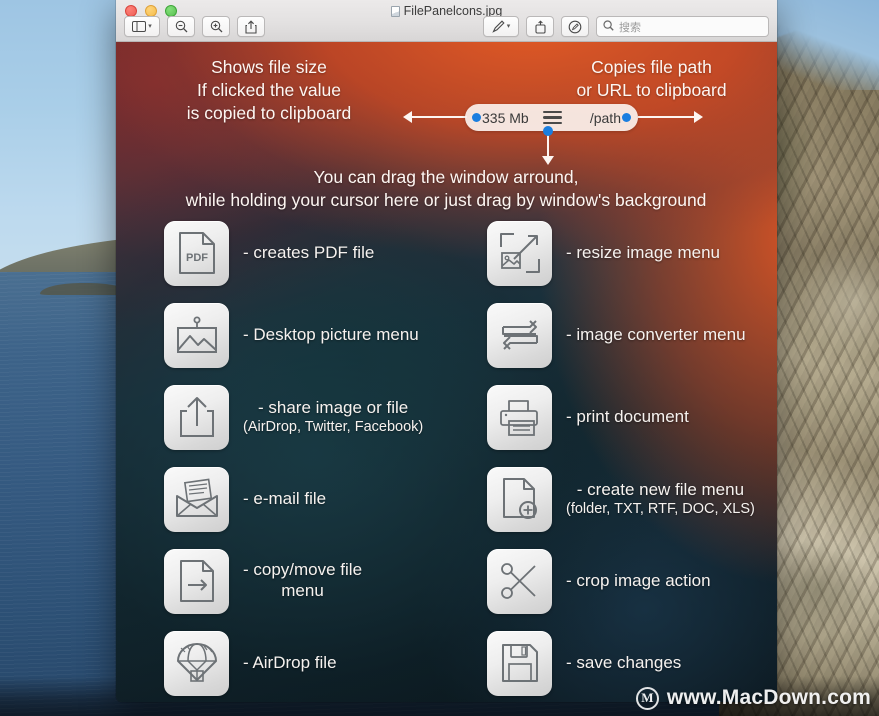  Describe the element at coordinates (656, 334) in the screenshot. I see `list-item-label: - image converter menu` at that location.